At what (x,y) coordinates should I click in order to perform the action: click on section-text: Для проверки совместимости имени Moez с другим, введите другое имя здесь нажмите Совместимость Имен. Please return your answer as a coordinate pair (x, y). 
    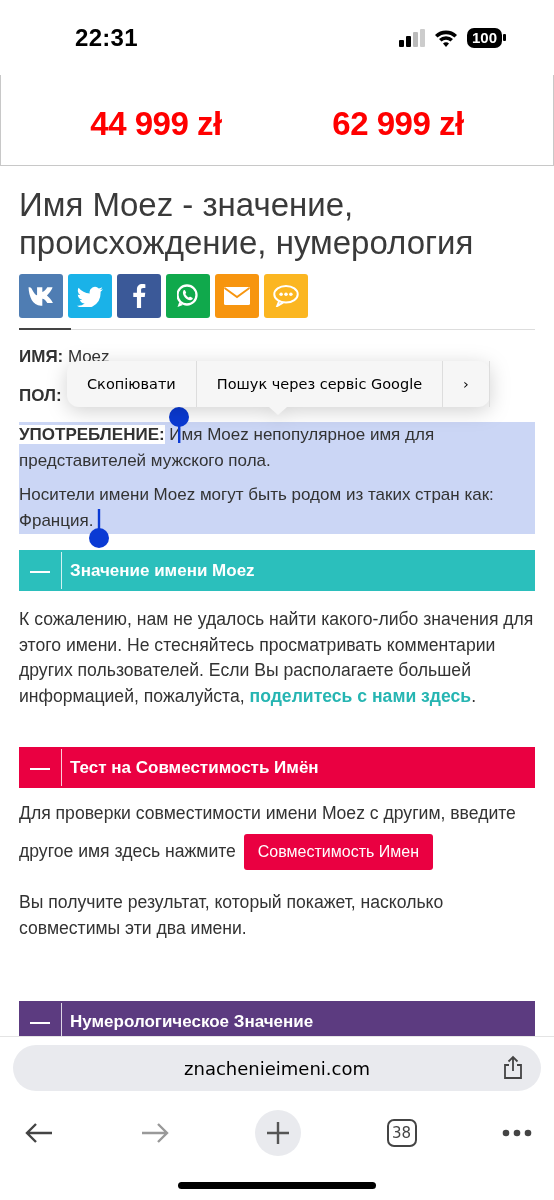
    Looking at the image, I should click on (277, 832).